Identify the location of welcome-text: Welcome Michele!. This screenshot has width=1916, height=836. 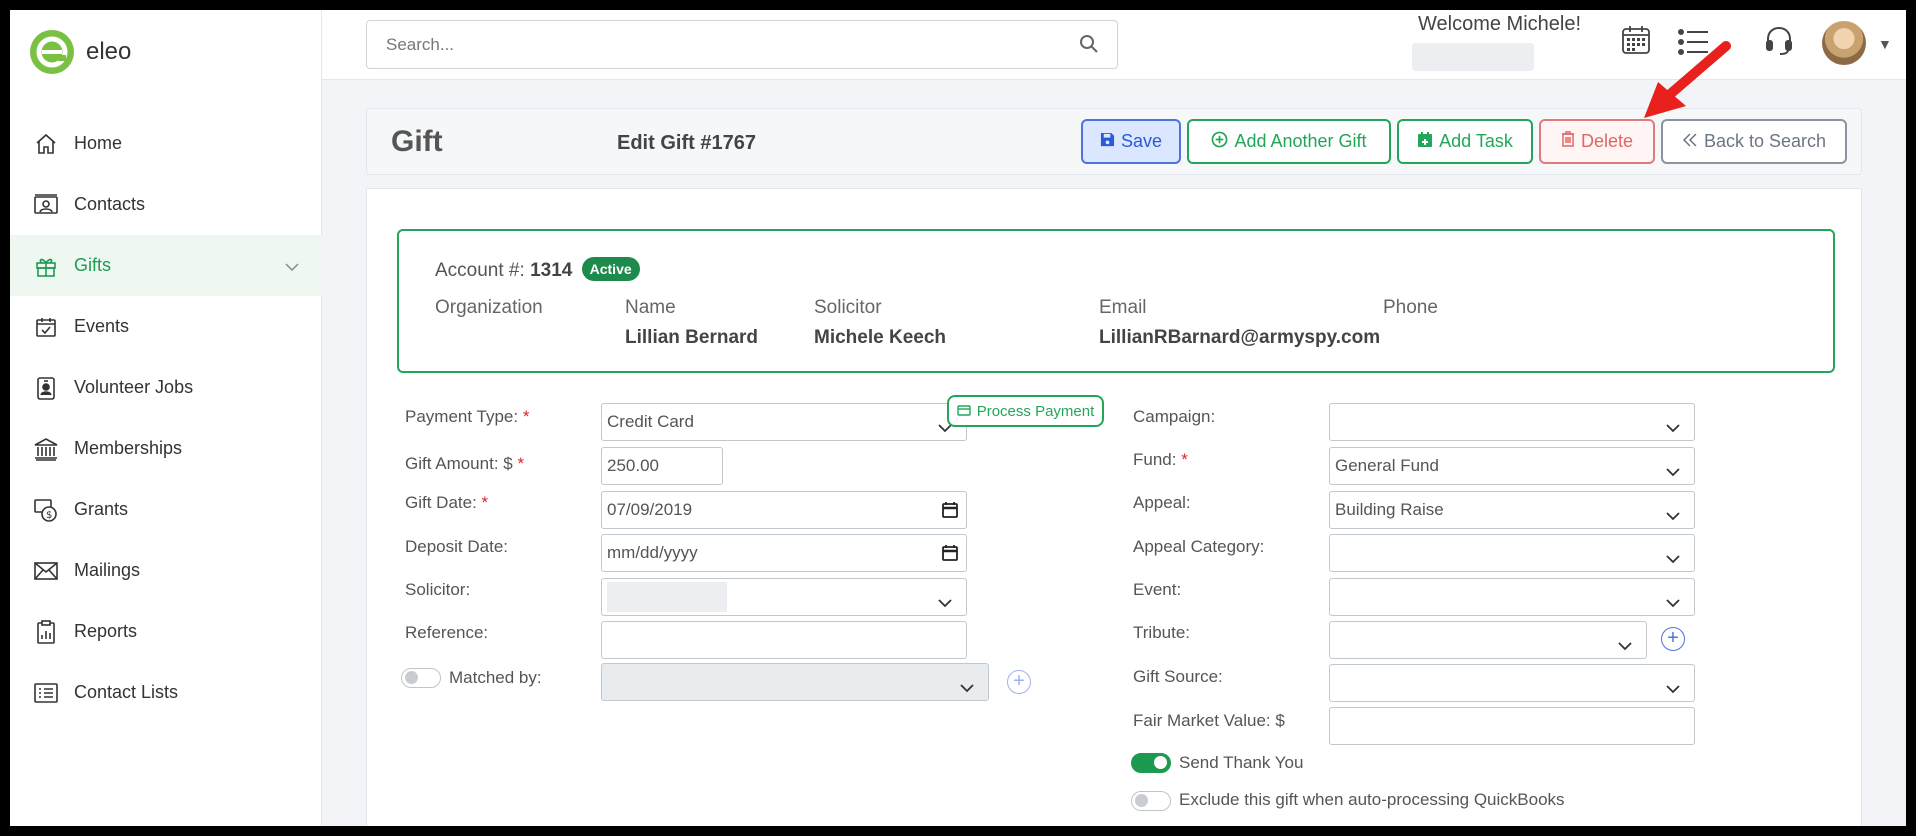
(1500, 24).